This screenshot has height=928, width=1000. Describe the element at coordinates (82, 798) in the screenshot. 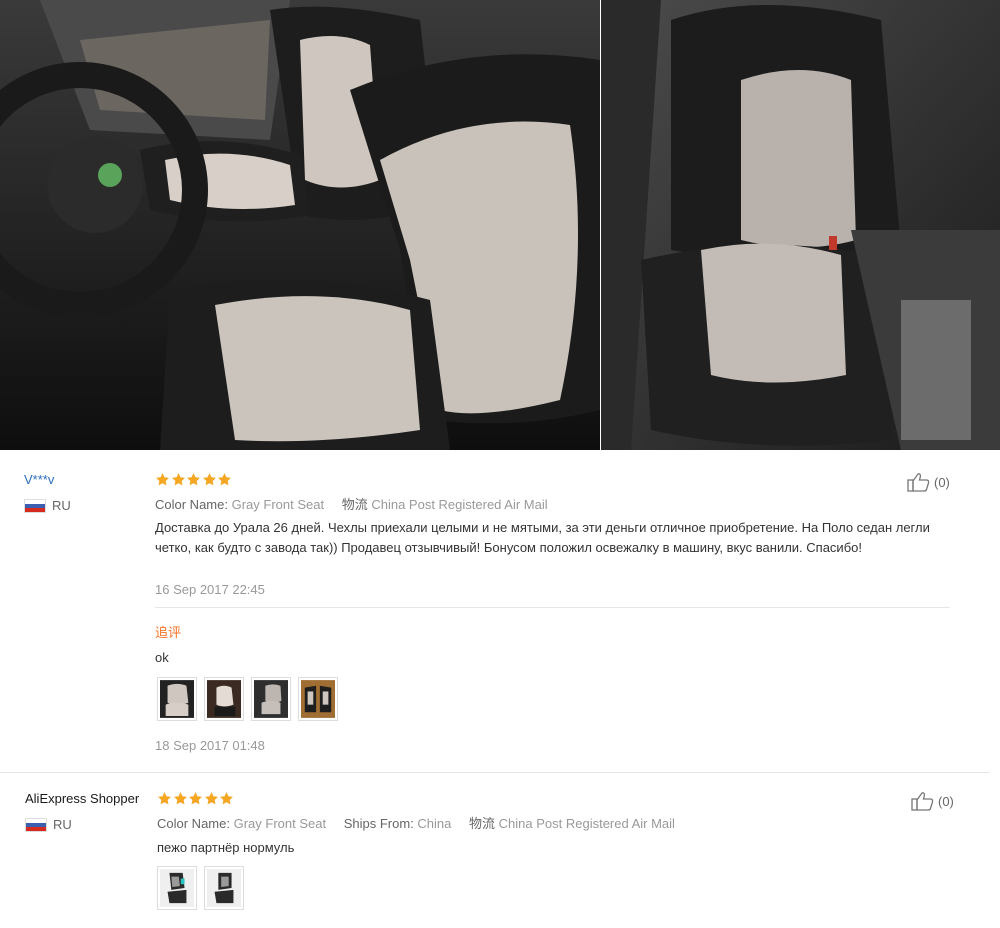

I see `buyer-name: AliExpress Shopper` at that location.